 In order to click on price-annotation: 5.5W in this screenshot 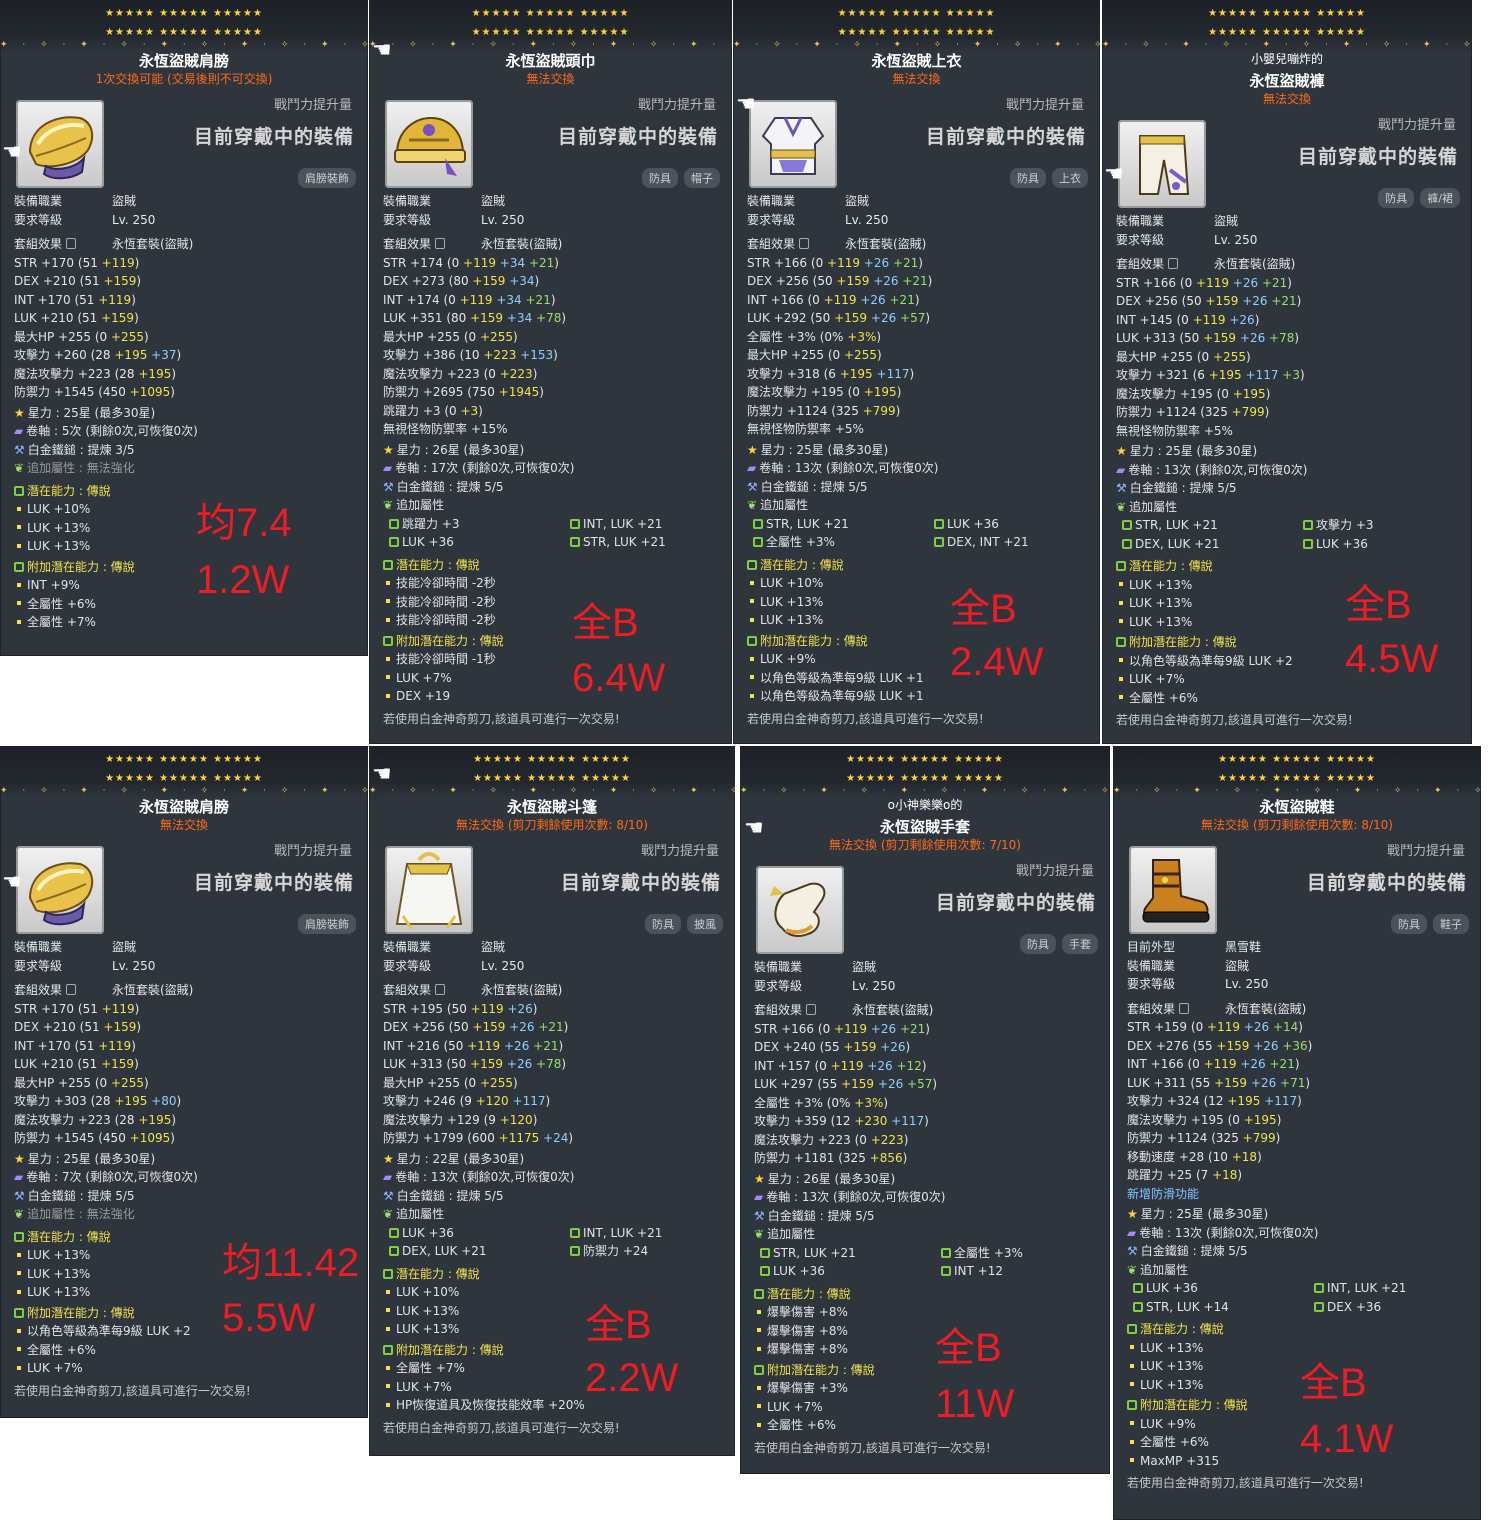, I will do `click(269, 1318)`.